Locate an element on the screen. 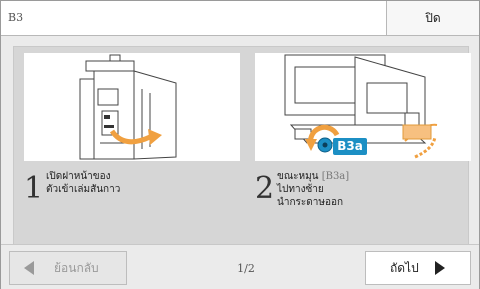  back-button: ย้อนกลับ is located at coordinates (68, 268).